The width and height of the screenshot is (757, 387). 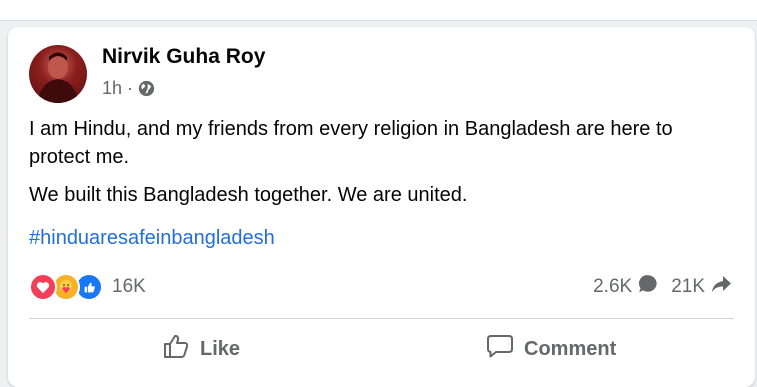 What do you see at coordinates (146, 88) in the screenshot?
I see `globe-icon` at bounding box center [146, 88].